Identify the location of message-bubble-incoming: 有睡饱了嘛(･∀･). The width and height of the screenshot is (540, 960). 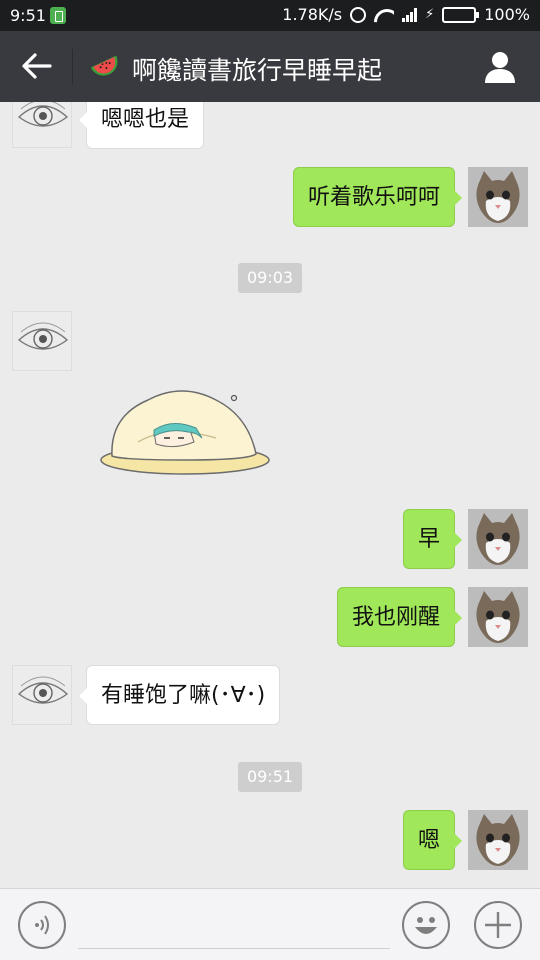
(179, 695).